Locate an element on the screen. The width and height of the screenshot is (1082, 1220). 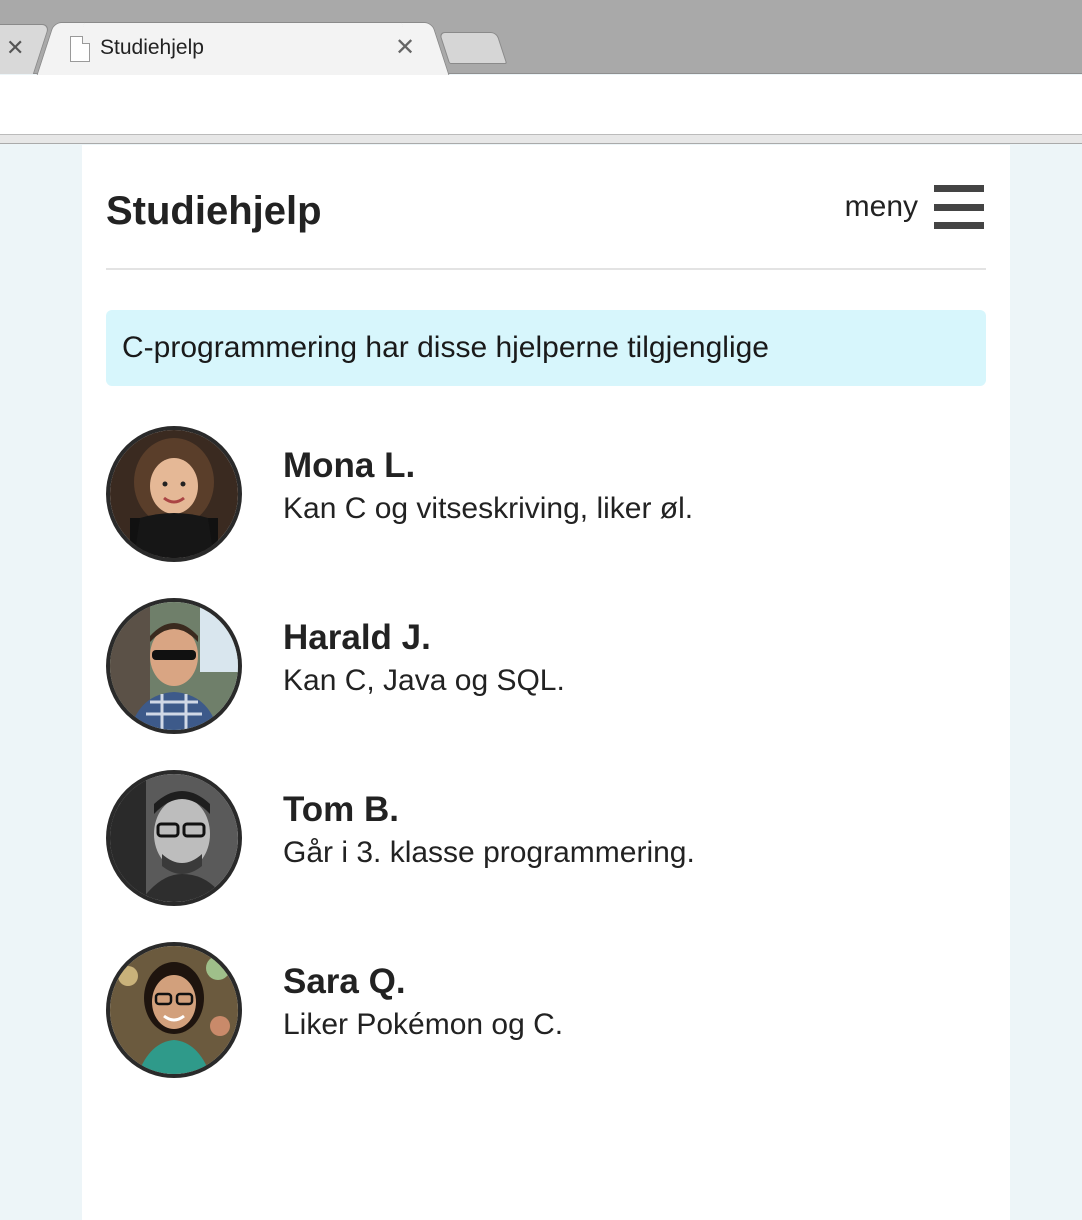
helper-description: Liker Pokémon og C. is located at coordinates (423, 1024).